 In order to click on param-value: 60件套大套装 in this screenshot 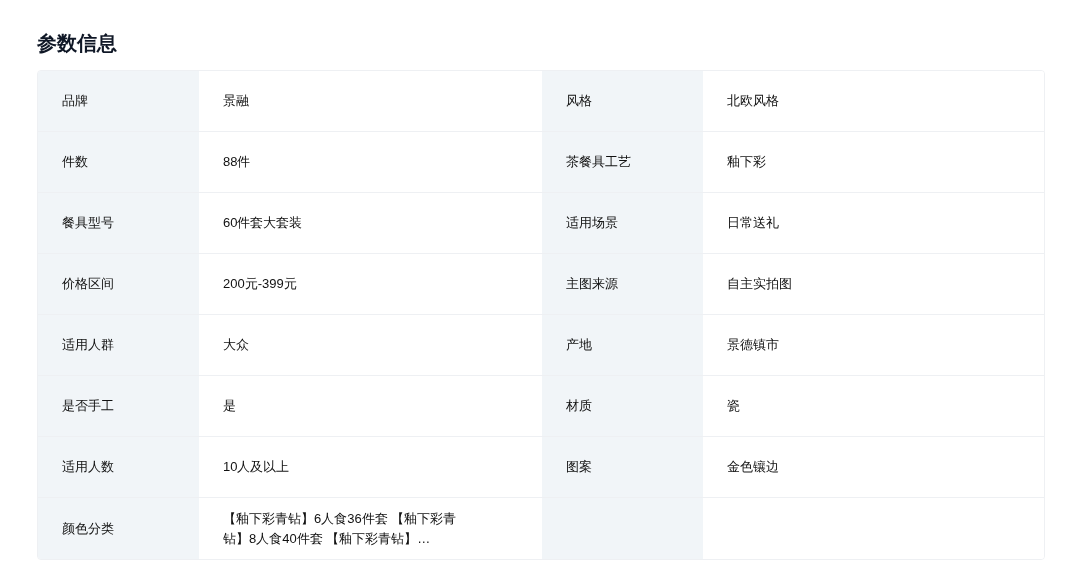, I will do `click(263, 223)`.